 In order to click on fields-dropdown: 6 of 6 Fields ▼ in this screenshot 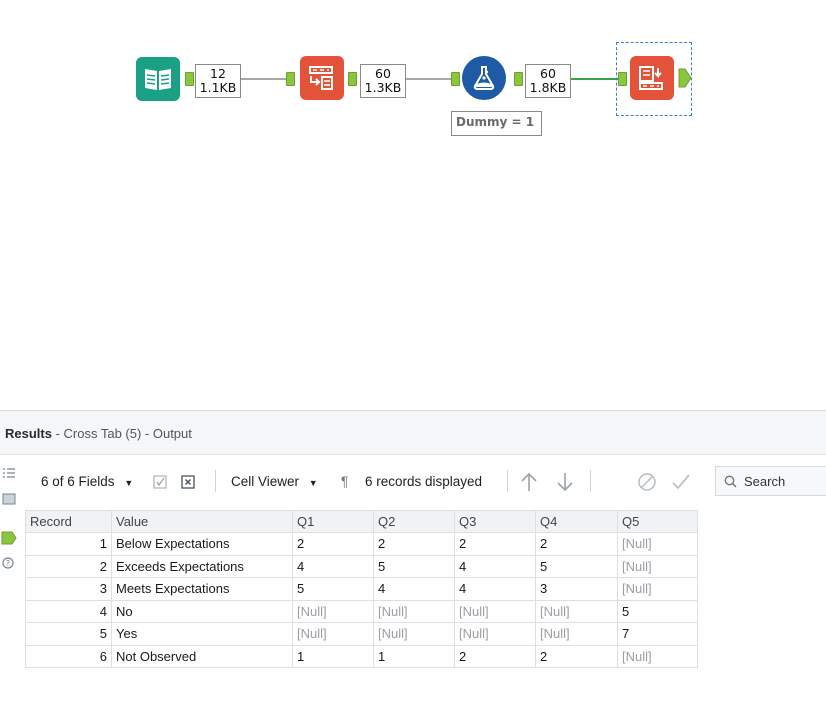, I will do `click(87, 481)`.